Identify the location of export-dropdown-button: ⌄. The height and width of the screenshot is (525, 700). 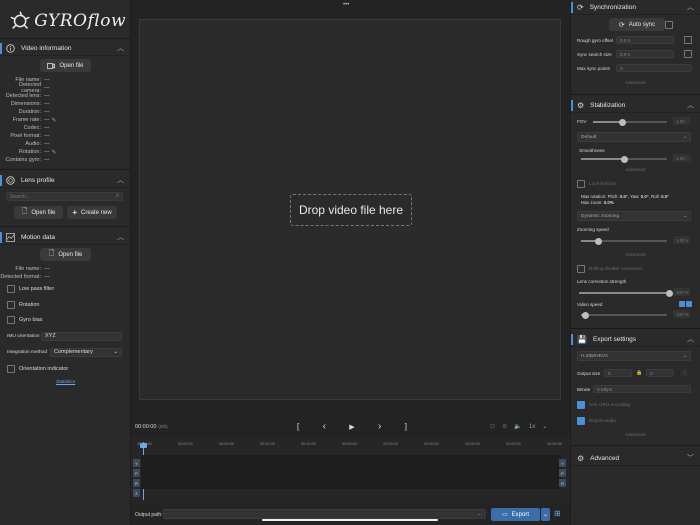
(545, 514).